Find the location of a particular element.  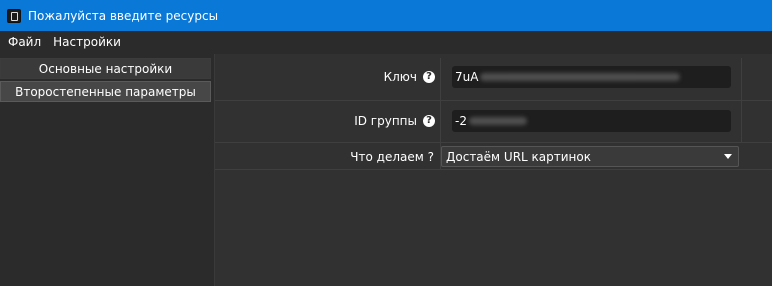

group-id-value: -2 is located at coordinates (461, 121).